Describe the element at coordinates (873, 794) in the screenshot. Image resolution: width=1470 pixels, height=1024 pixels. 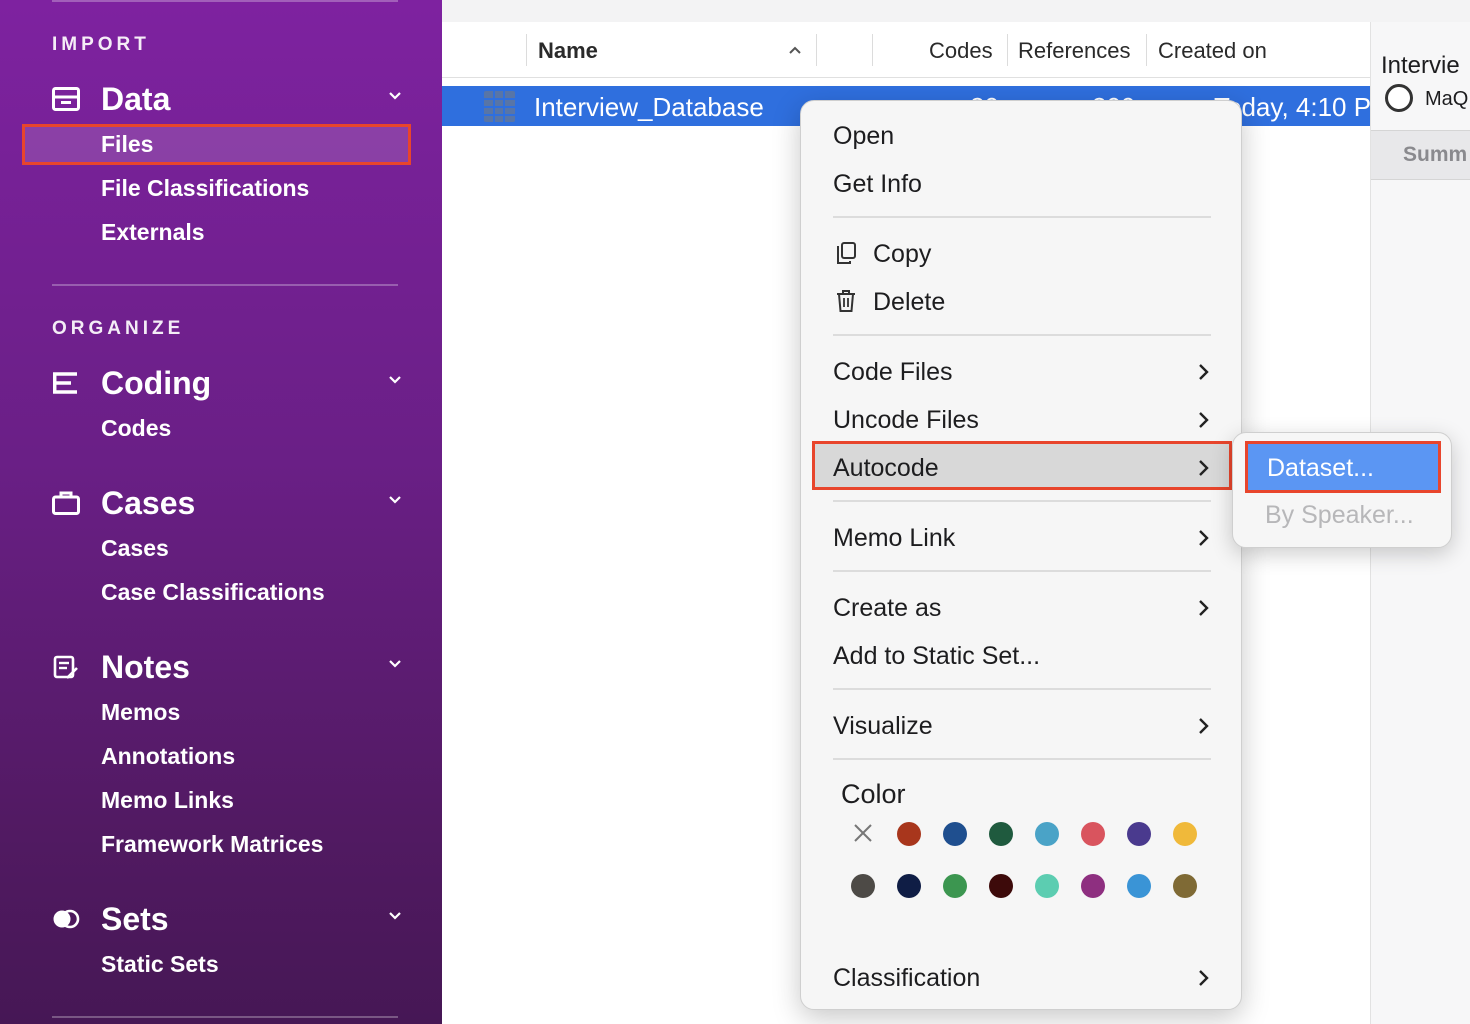
I see `menu-color-title: Color` at that location.